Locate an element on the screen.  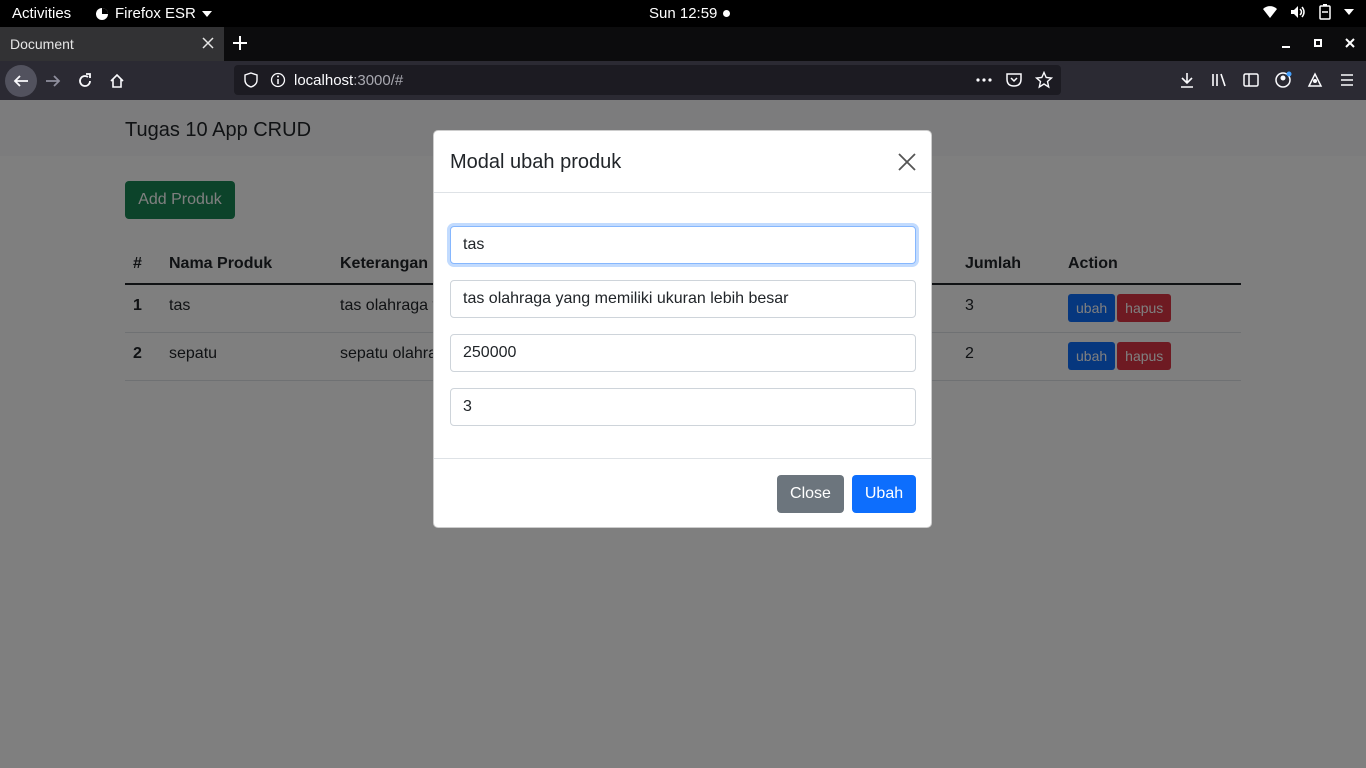
home-icon is located at coordinates (117, 80).